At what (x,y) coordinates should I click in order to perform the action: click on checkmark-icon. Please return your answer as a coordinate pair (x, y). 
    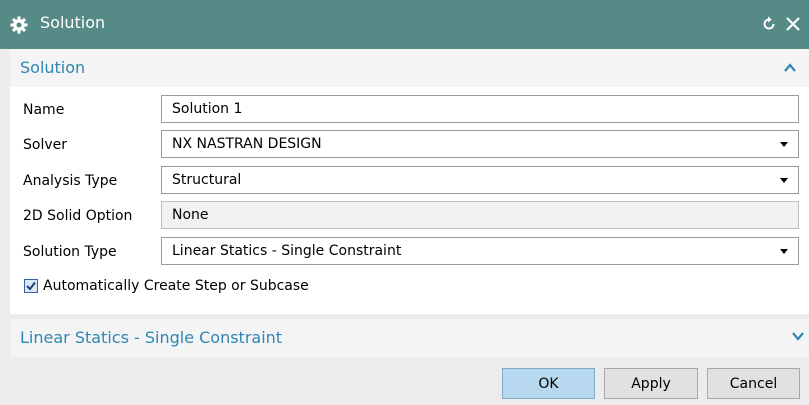
    Looking at the image, I should click on (31, 286).